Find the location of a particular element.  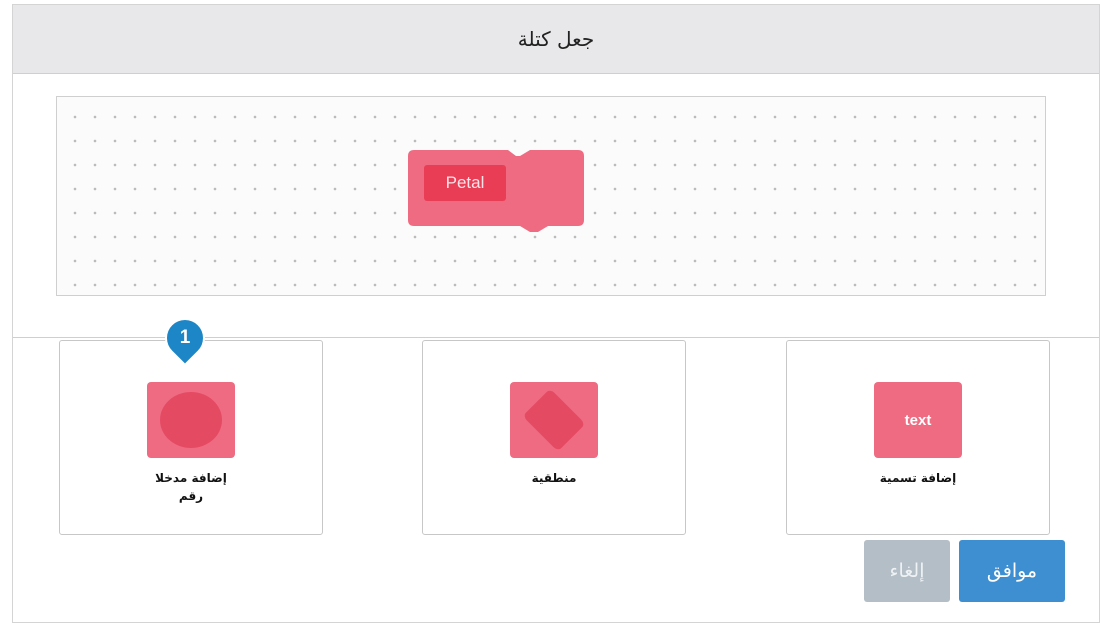

option-boolean: منطقية is located at coordinates (554, 437).